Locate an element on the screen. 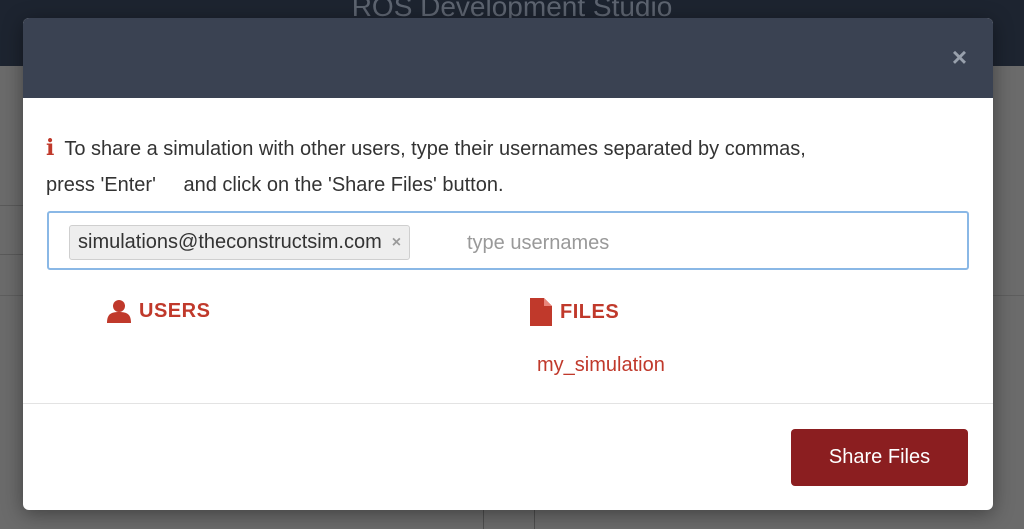  files-label: FILES is located at coordinates (590, 311).